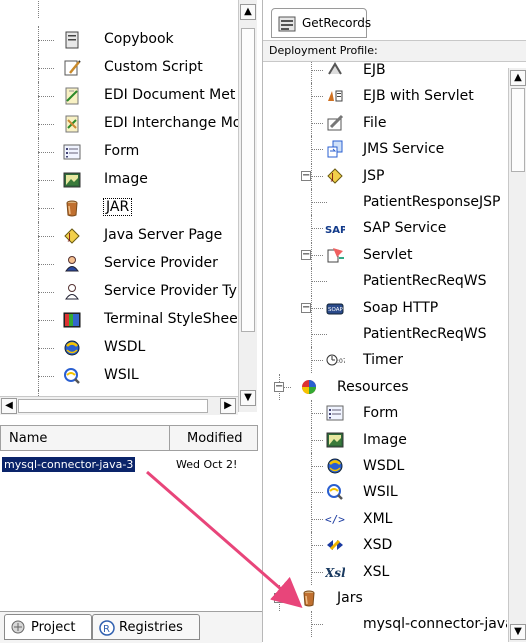  Describe the element at coordinates (385, 254) in the screenshot. I see `tree-node: − Servlet` at that location.